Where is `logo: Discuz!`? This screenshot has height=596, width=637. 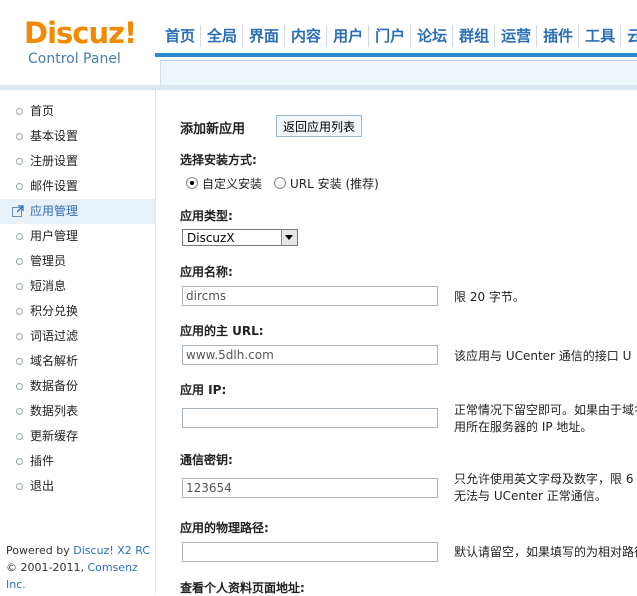
logo: Discuz! is located at coordinates (80, 33).